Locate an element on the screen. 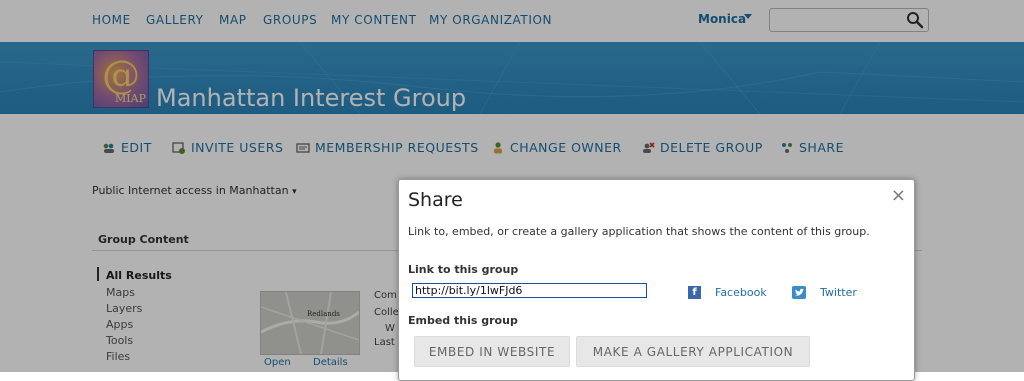  embed-label: Embed this group is located at coordinates (463, 320).